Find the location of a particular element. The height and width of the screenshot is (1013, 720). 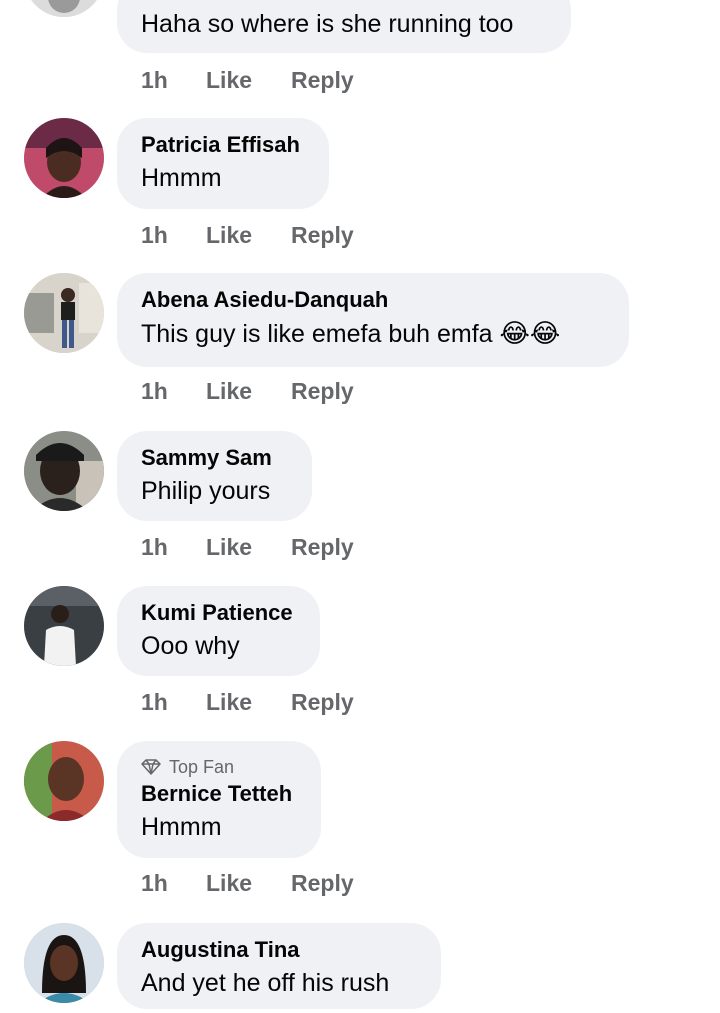

commenter-name: Sammy Sam is located at coordinates (214, 458).